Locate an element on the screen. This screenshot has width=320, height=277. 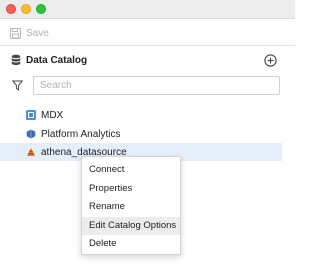
save-button: Save is located at coordinates (29, 33).